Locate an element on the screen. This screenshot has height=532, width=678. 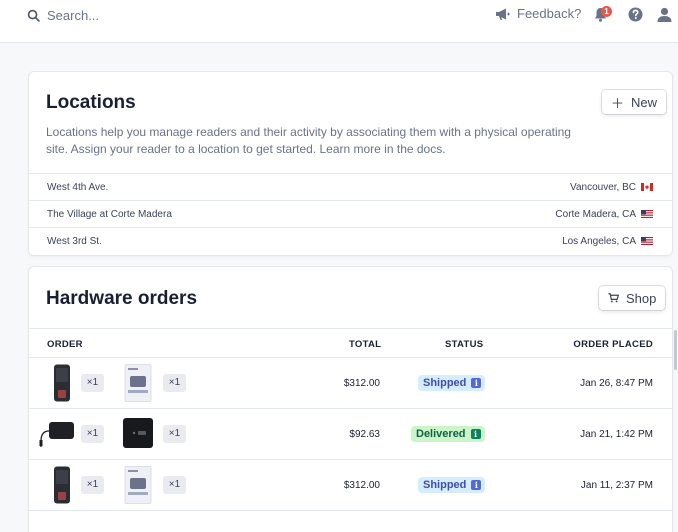
order-row: ×1 ×1 $312.00 Shipped i Jan 11, 2:37 PM is located at coordinates (350, 485).